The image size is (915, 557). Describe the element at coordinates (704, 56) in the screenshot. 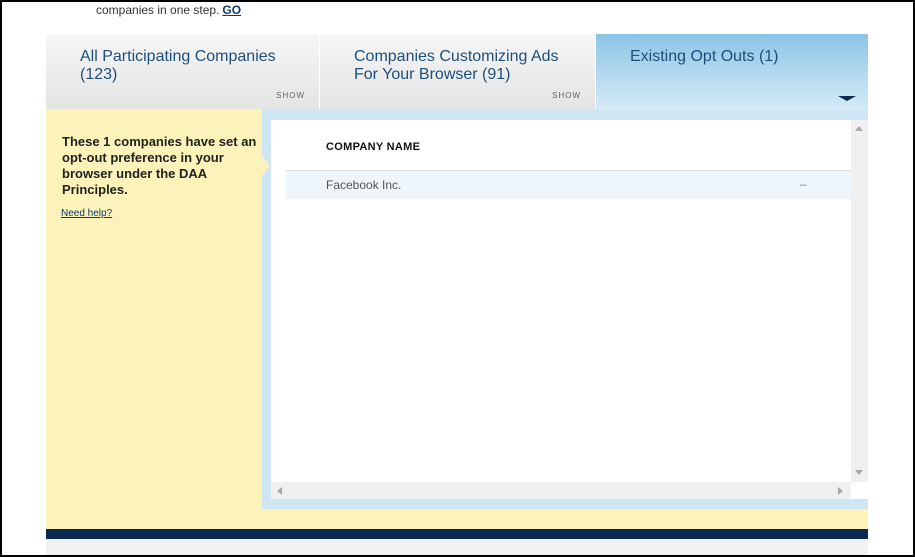

I see `tab-title: Existing Opt Outs (1)` at that location.